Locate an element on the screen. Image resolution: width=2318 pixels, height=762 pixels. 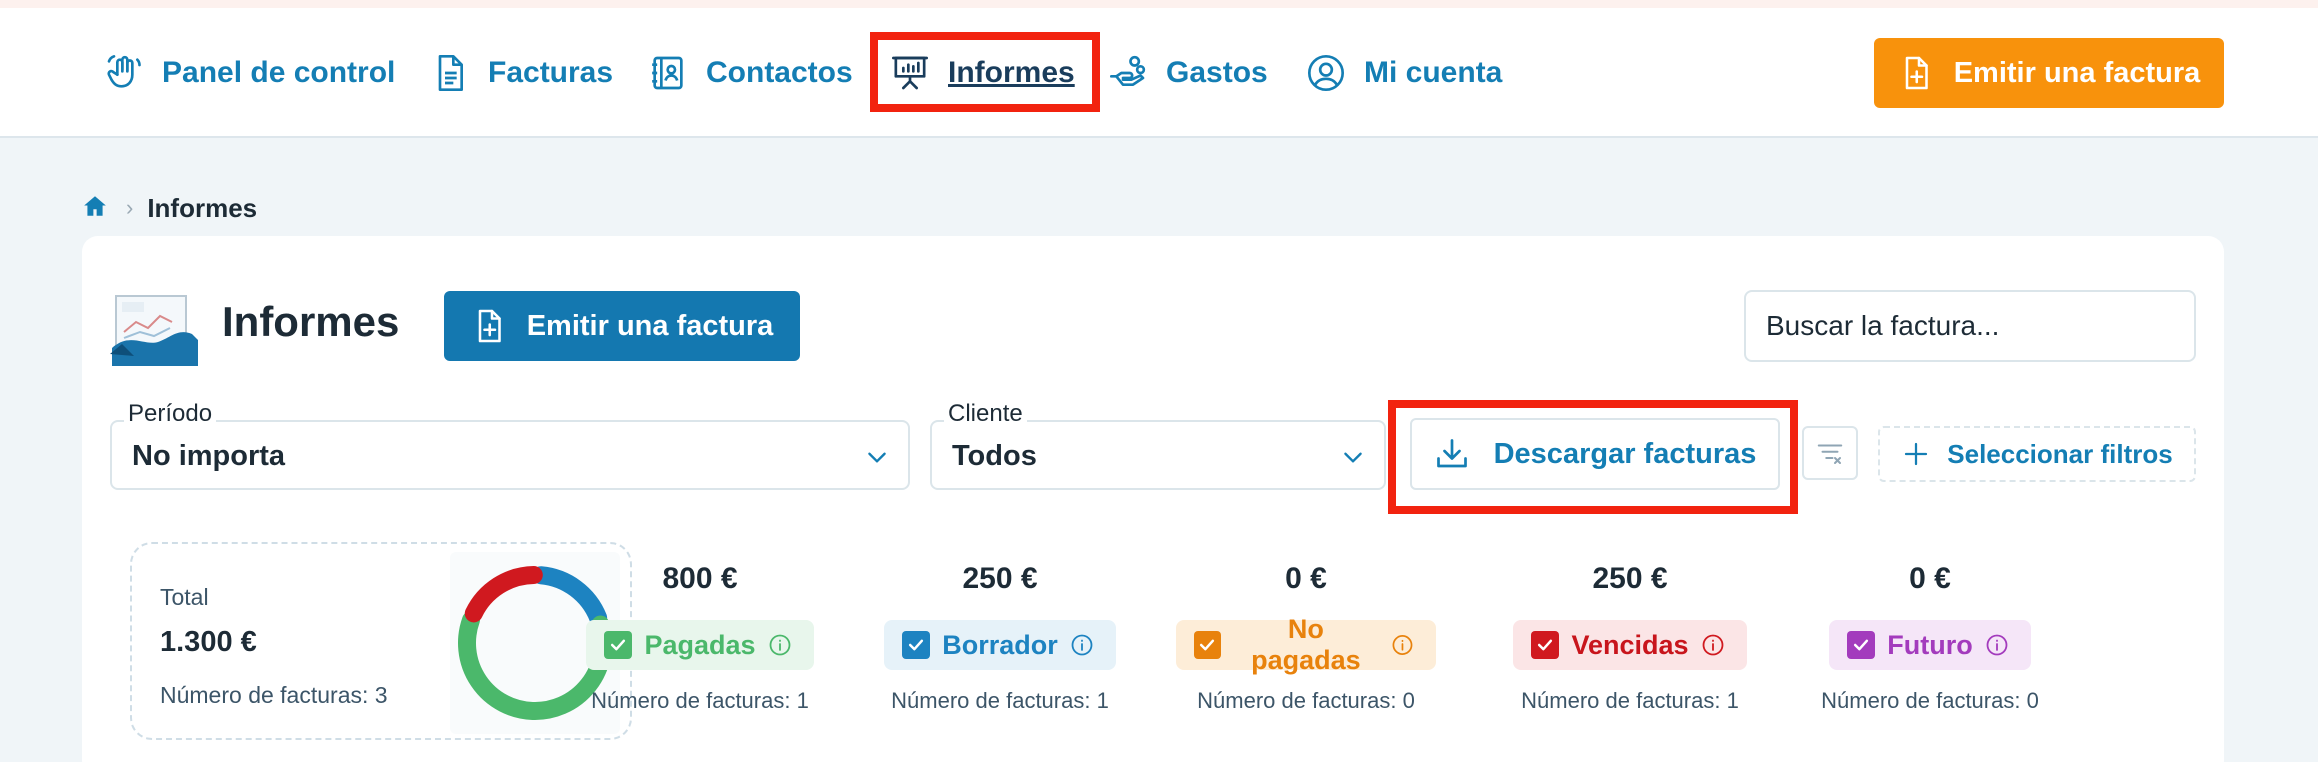
issue-invoice-button: Emitir una factura is located at coordinates (622, 326).